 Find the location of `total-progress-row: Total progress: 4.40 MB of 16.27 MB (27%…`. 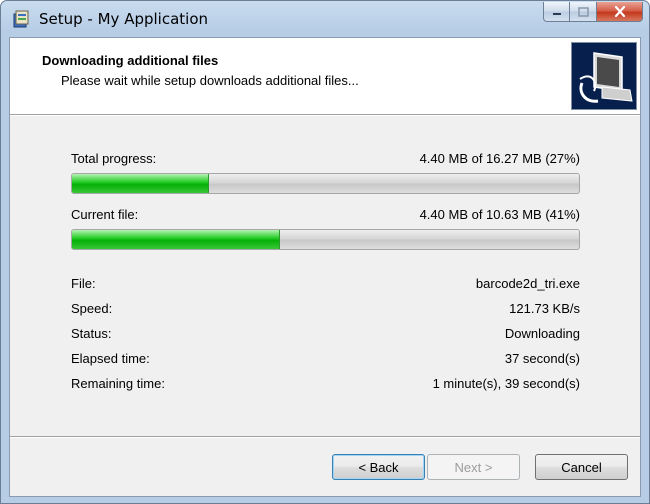

total-progress-row: Total progress: 4.40 MB of 16.27 MB (27%… is located at coordinates (325, 160).